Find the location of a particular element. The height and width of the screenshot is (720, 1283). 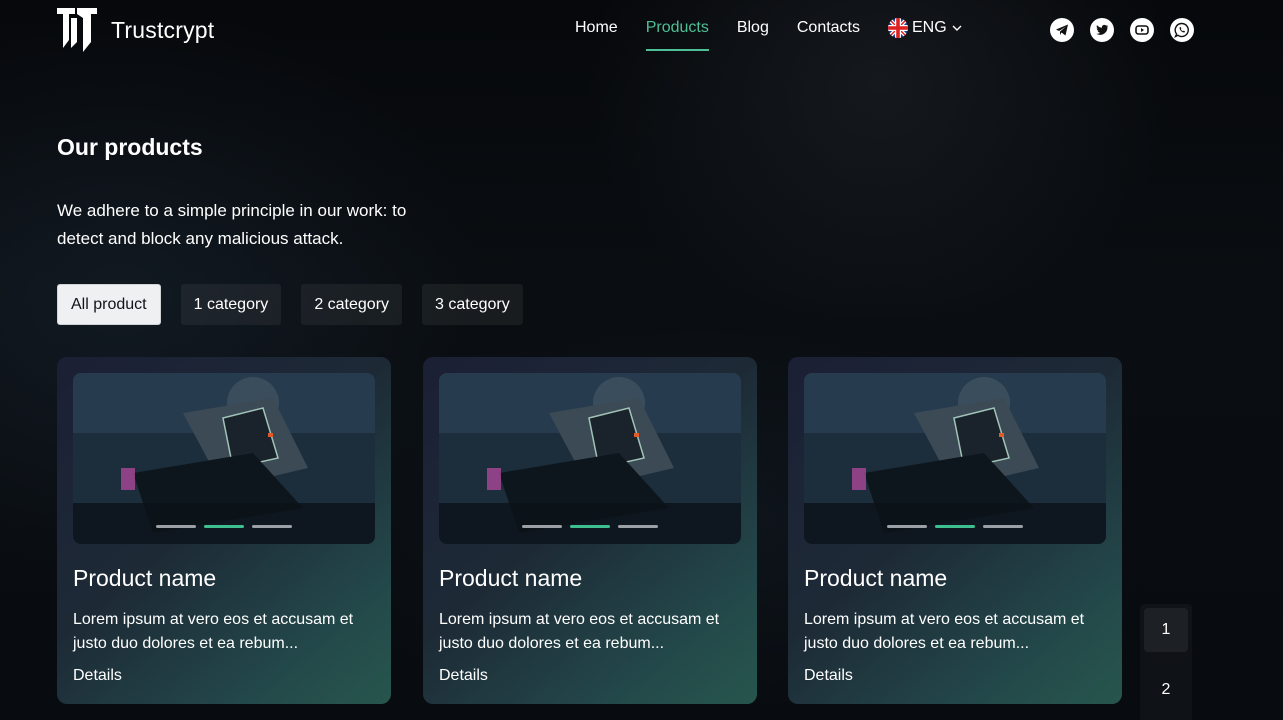

filter-category-1: 1 category is located at coordinates (231, 304).